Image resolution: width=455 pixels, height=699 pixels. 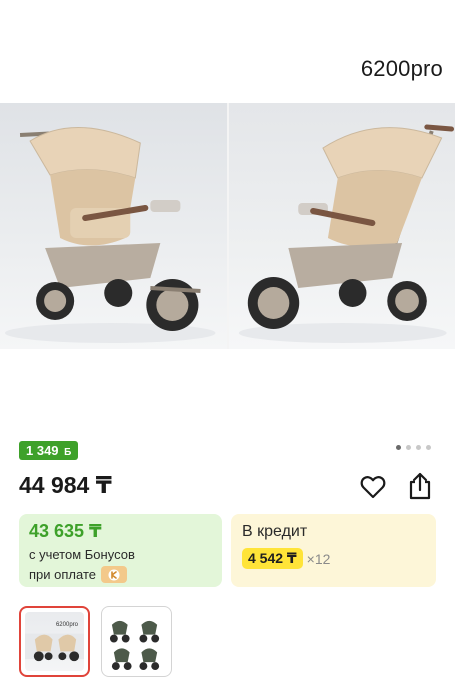 What do you see at coordinates (272, 558) in the screenshot?
I see `credit-monthly-amount: 4 542 ₸` at bounding box center [272, 558].